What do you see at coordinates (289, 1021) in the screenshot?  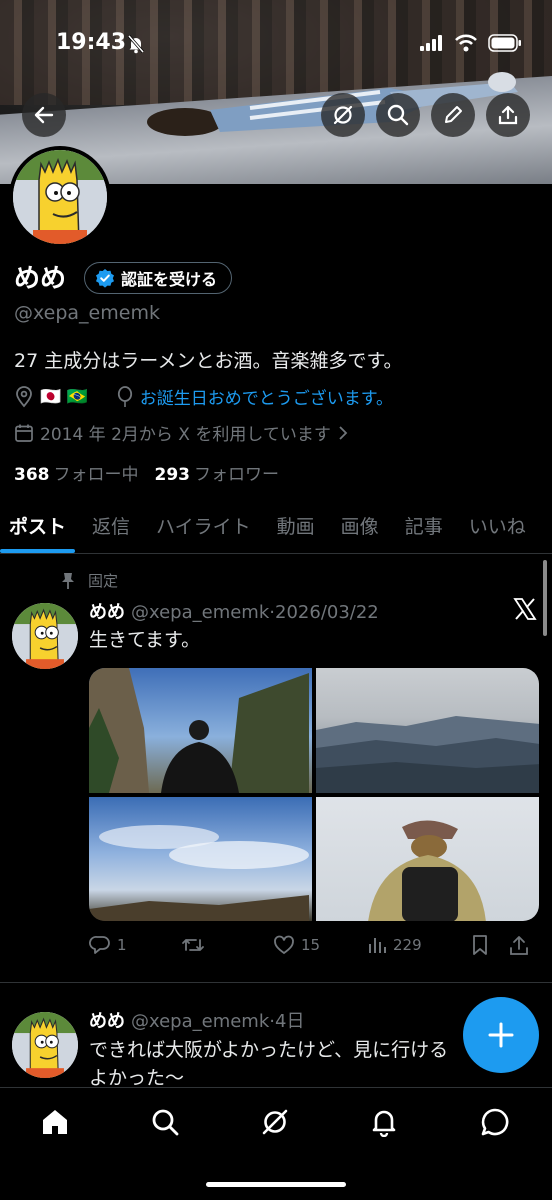 I see `post-timestamp: 4日` at bounding box center [289, 1021].